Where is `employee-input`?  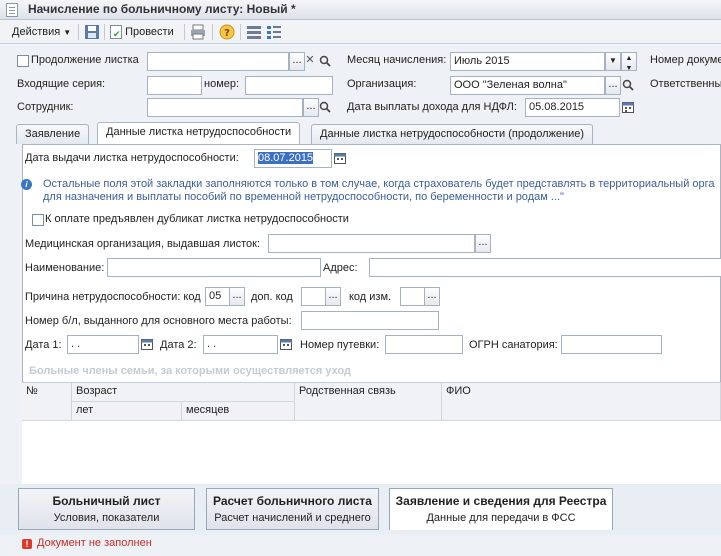 employee-input is located at coordinates (225, 107).